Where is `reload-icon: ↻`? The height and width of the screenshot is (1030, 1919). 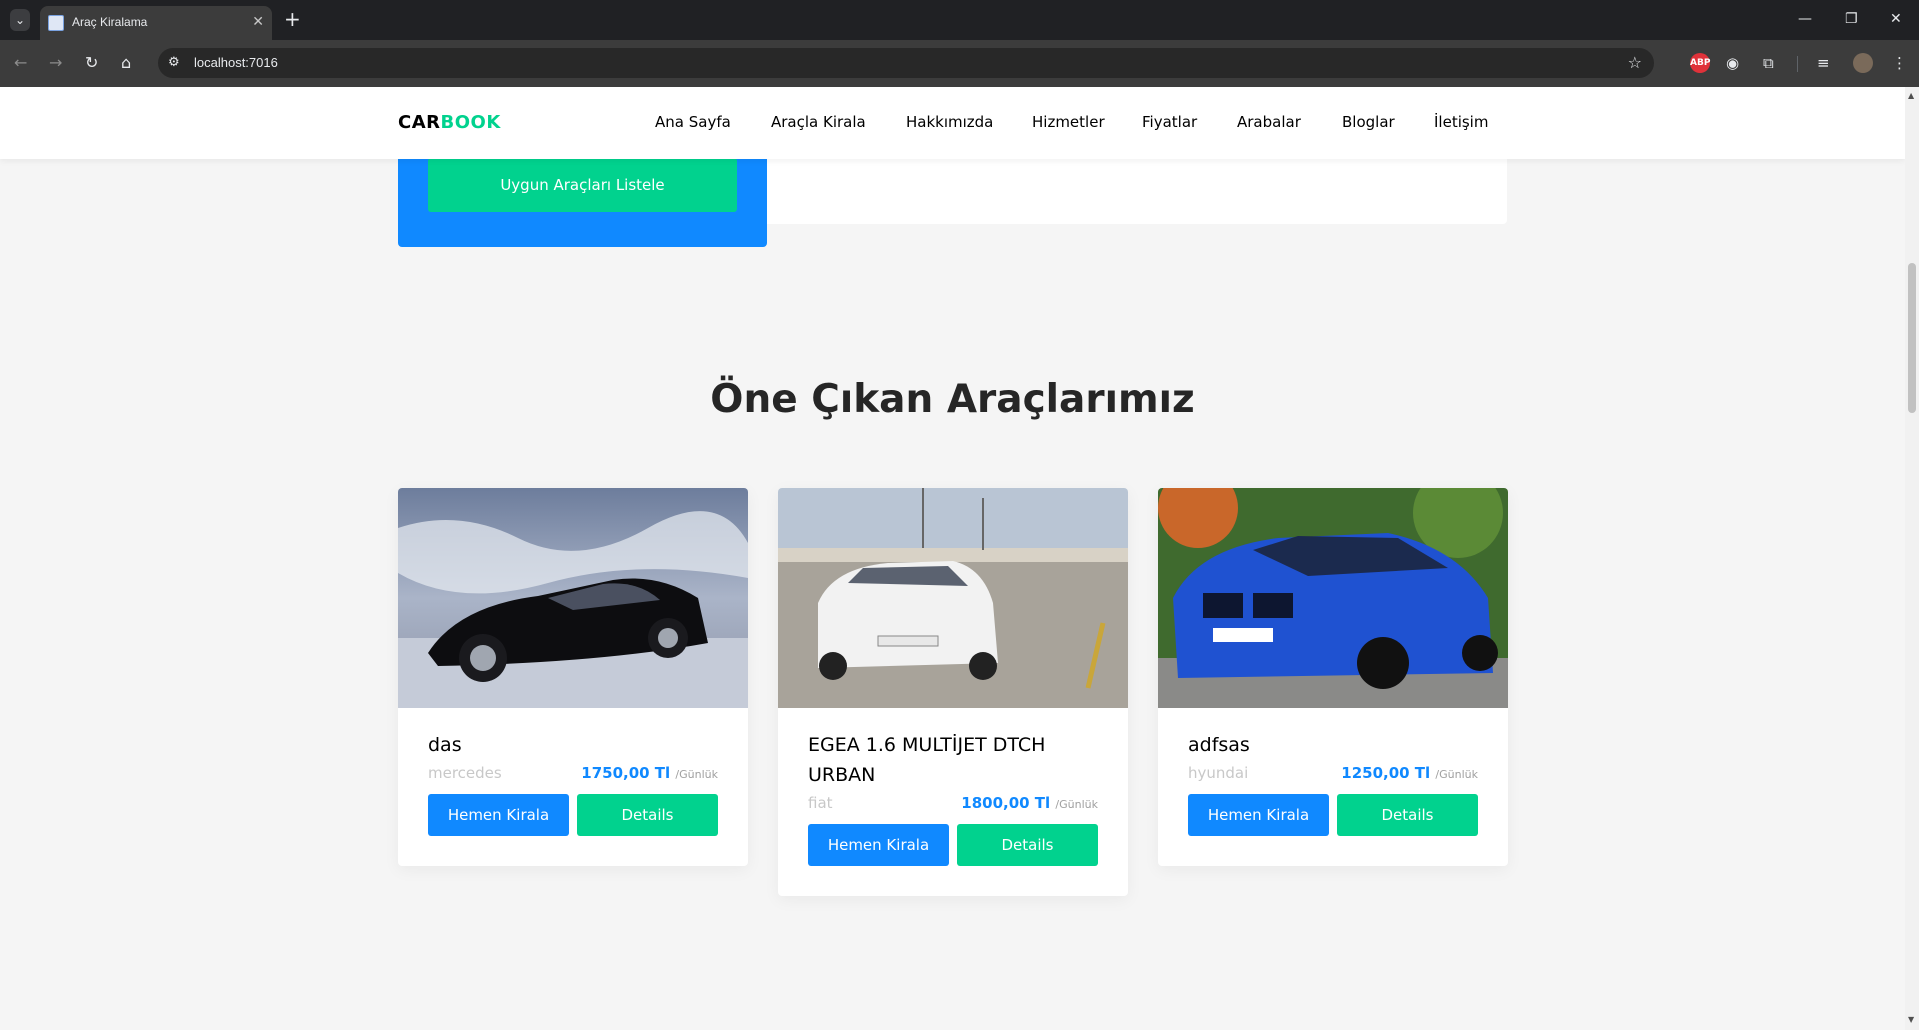
reload-icon: ↻ is located at coordinates (91, 63).